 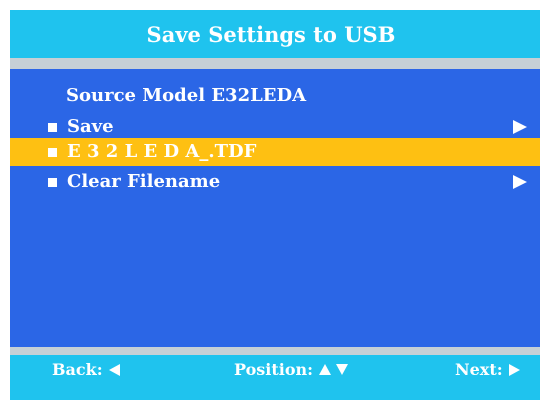 I want to click on page-title: Save Settings to USB, so click(x=271, y=34).